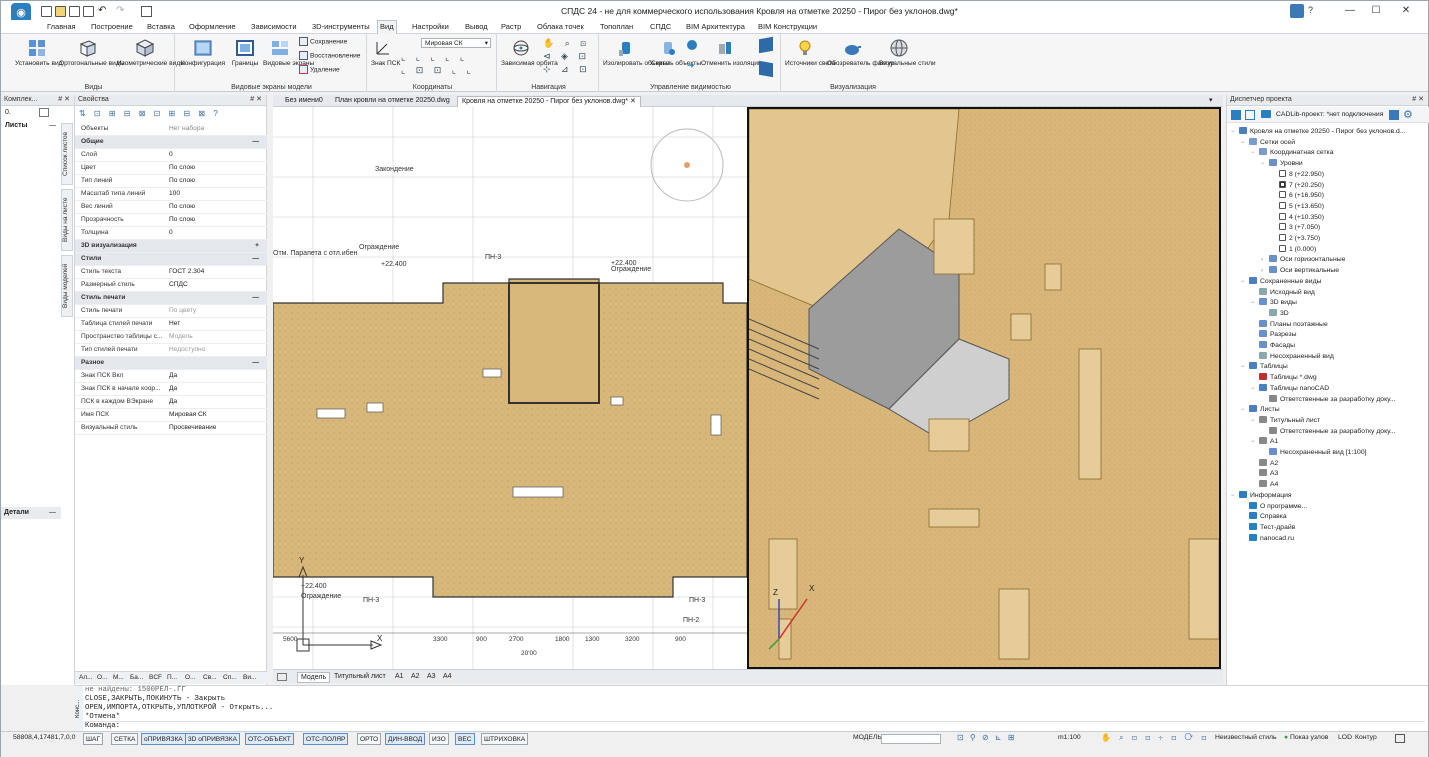 Image resolution: width=1429 pixels, height=757 pixels. What do you see at coordinates (1300, 271) in the screenshot?
I see `tree-node: › Оси вертикальные` at bounding box center [1300, 271].